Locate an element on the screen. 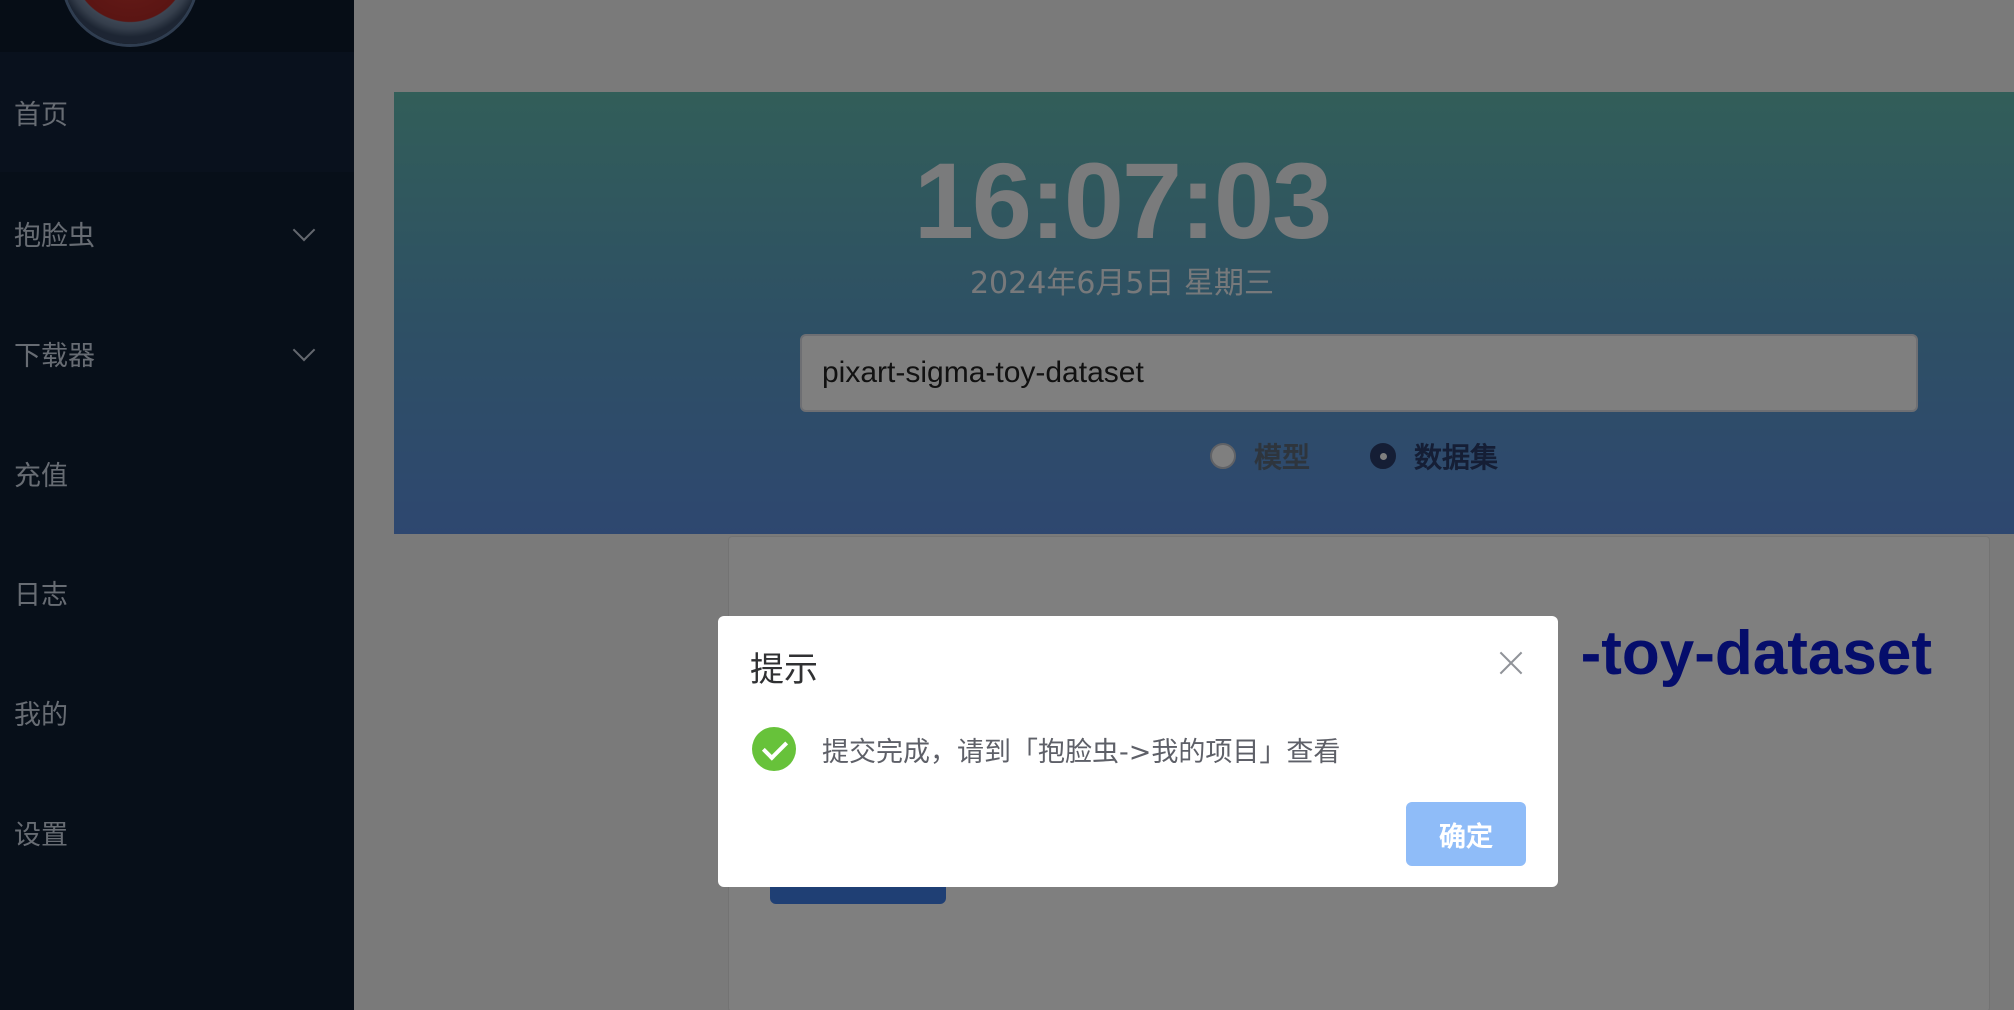 The image size is (2014, 1010). close-icon is located at coordinates (1511, 663).